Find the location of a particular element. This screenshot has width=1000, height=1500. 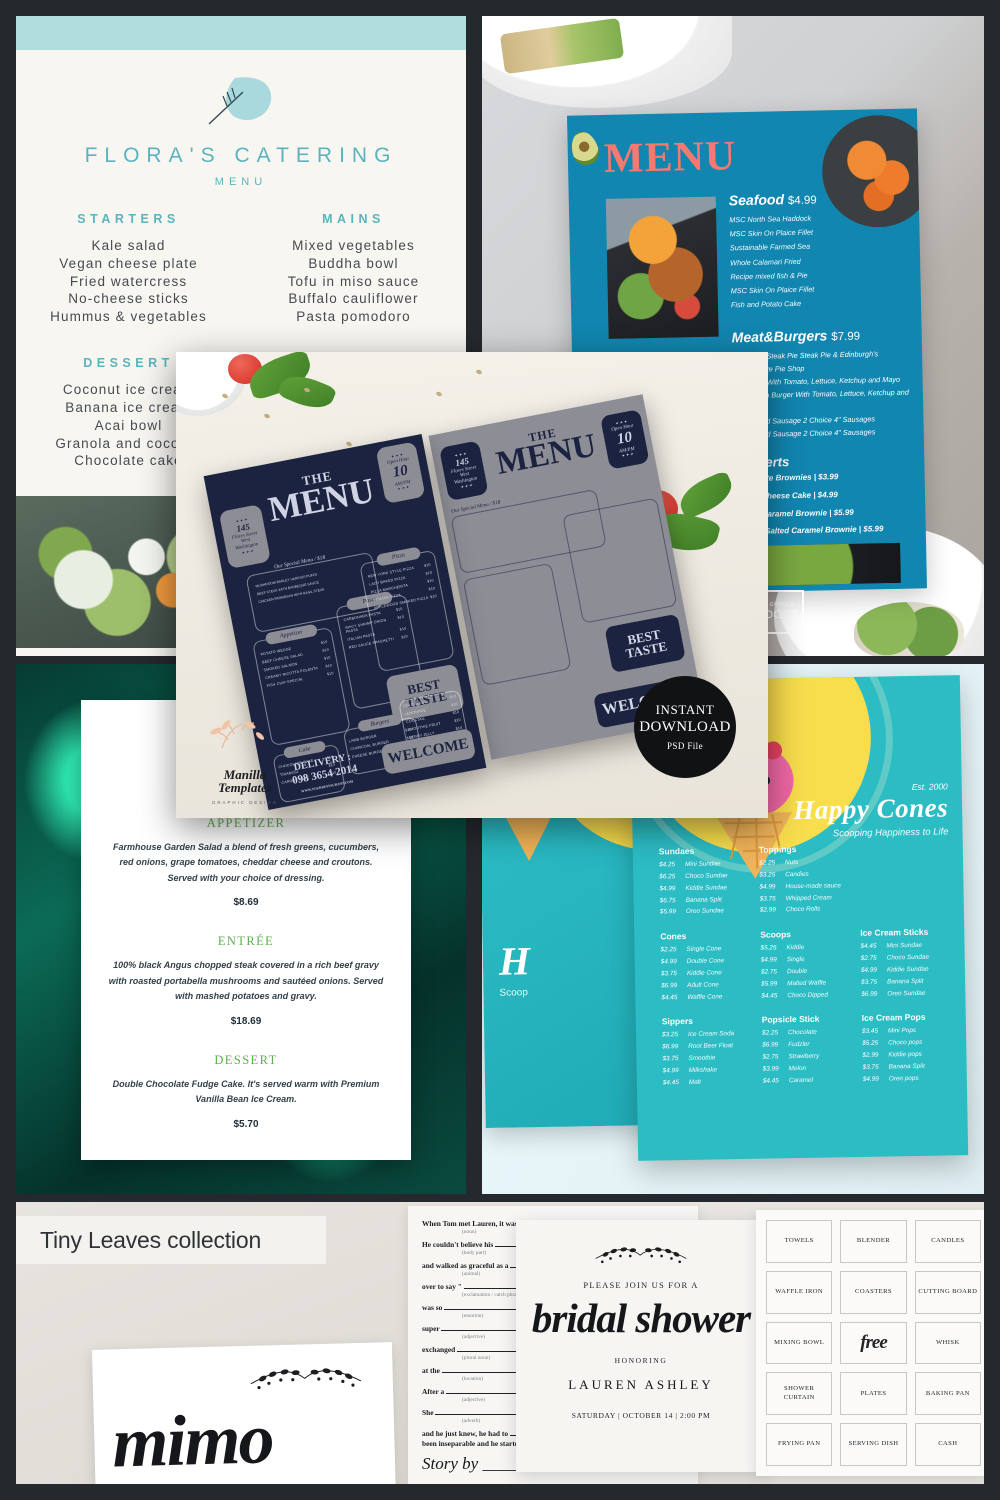

leaf-icon is located at coordinates (241, 101).